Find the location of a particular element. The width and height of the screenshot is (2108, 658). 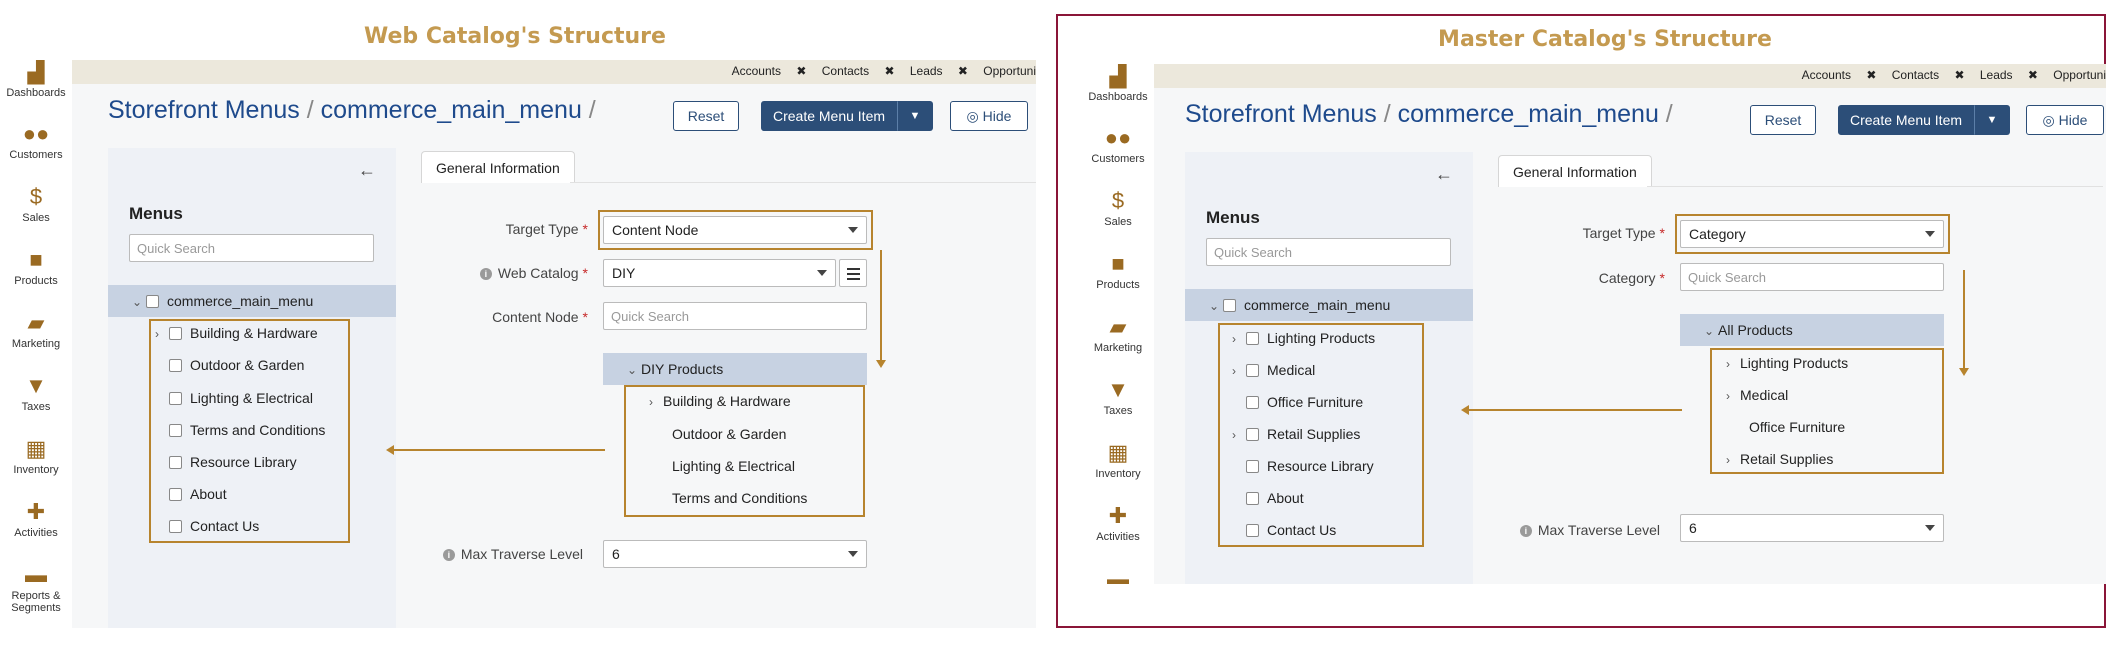

nav-reports: ▬ Reports & Segments is located at coordinates (36, 588).